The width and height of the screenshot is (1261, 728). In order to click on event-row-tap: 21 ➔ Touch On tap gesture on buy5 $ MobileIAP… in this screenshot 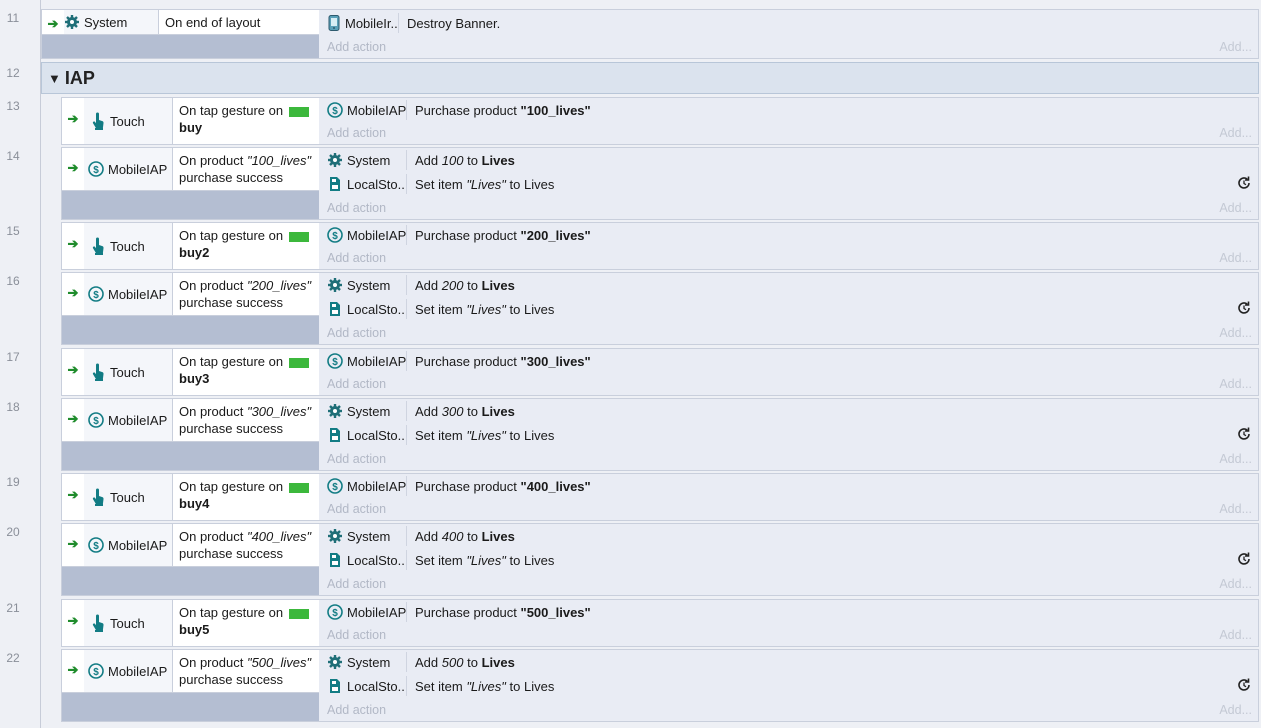, I will do `click(630, 623)`.